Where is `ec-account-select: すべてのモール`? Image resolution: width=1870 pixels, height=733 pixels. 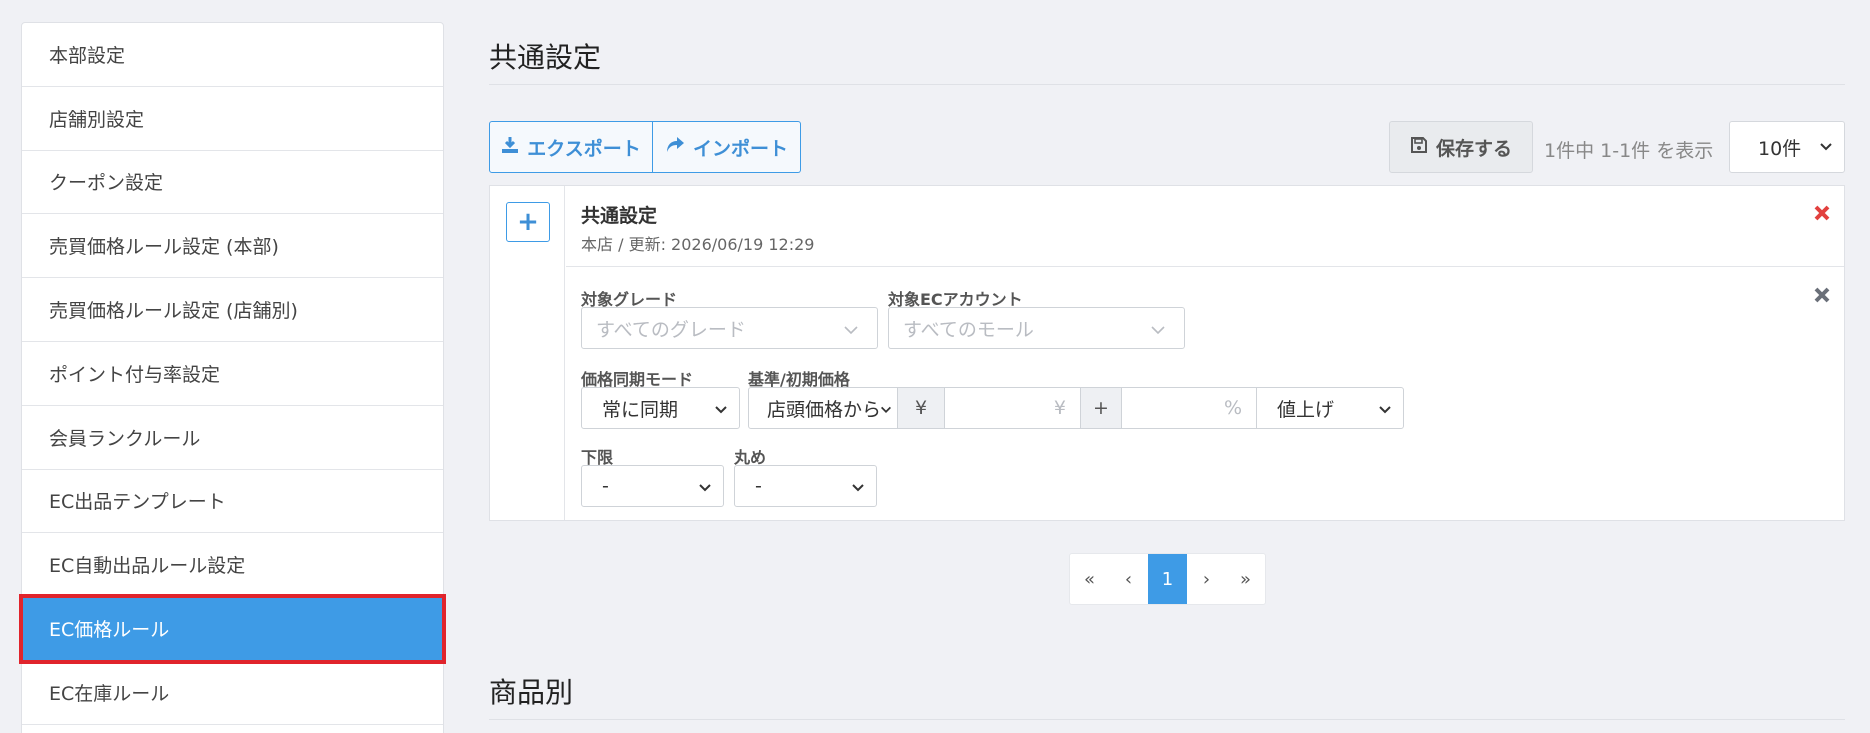
ec-account-select: すべてのモール is located at coordinates (1036, 328).